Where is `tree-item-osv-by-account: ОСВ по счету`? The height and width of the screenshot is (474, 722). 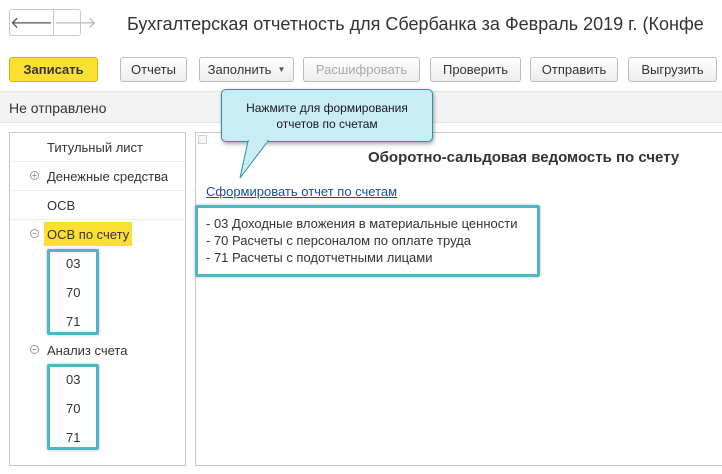 tree-item-osv-by-account: ОСВ по счету is located at coordinates (88, 234).